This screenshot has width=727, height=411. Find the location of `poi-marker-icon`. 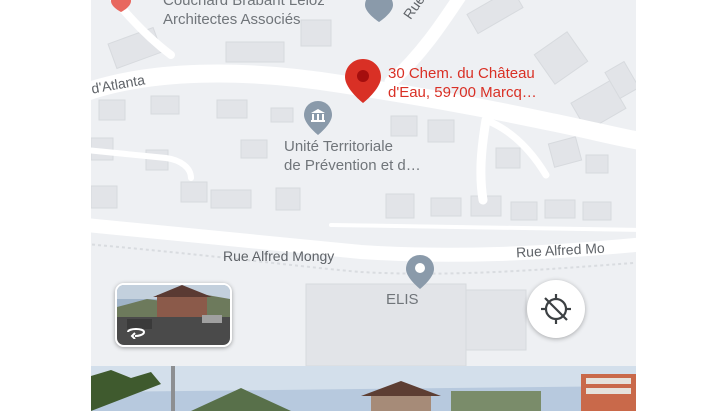

poi-marker-icon is located at coordinates (379, 11).